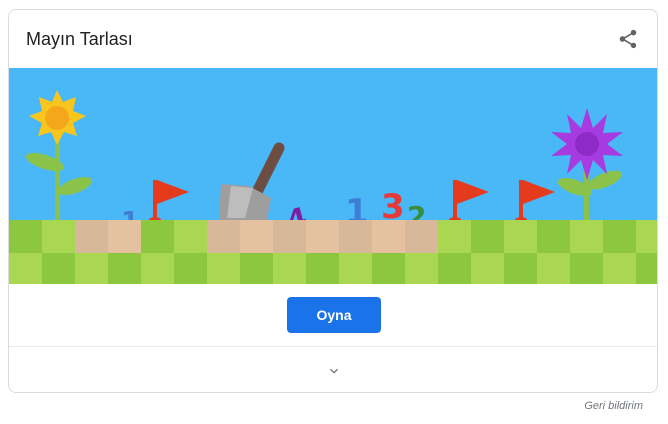  I want to click on play-button: Oyna, so click(334, 315).